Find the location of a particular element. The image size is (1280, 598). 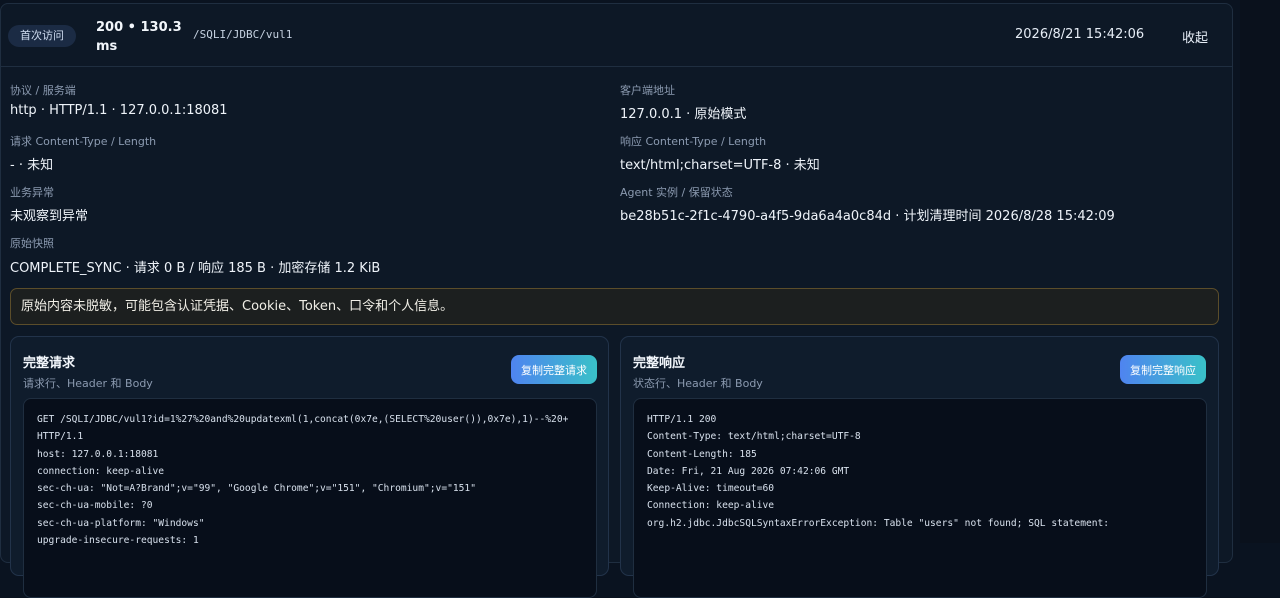

code-line: HTTP/1.1 is located at coordinates (60, 437).